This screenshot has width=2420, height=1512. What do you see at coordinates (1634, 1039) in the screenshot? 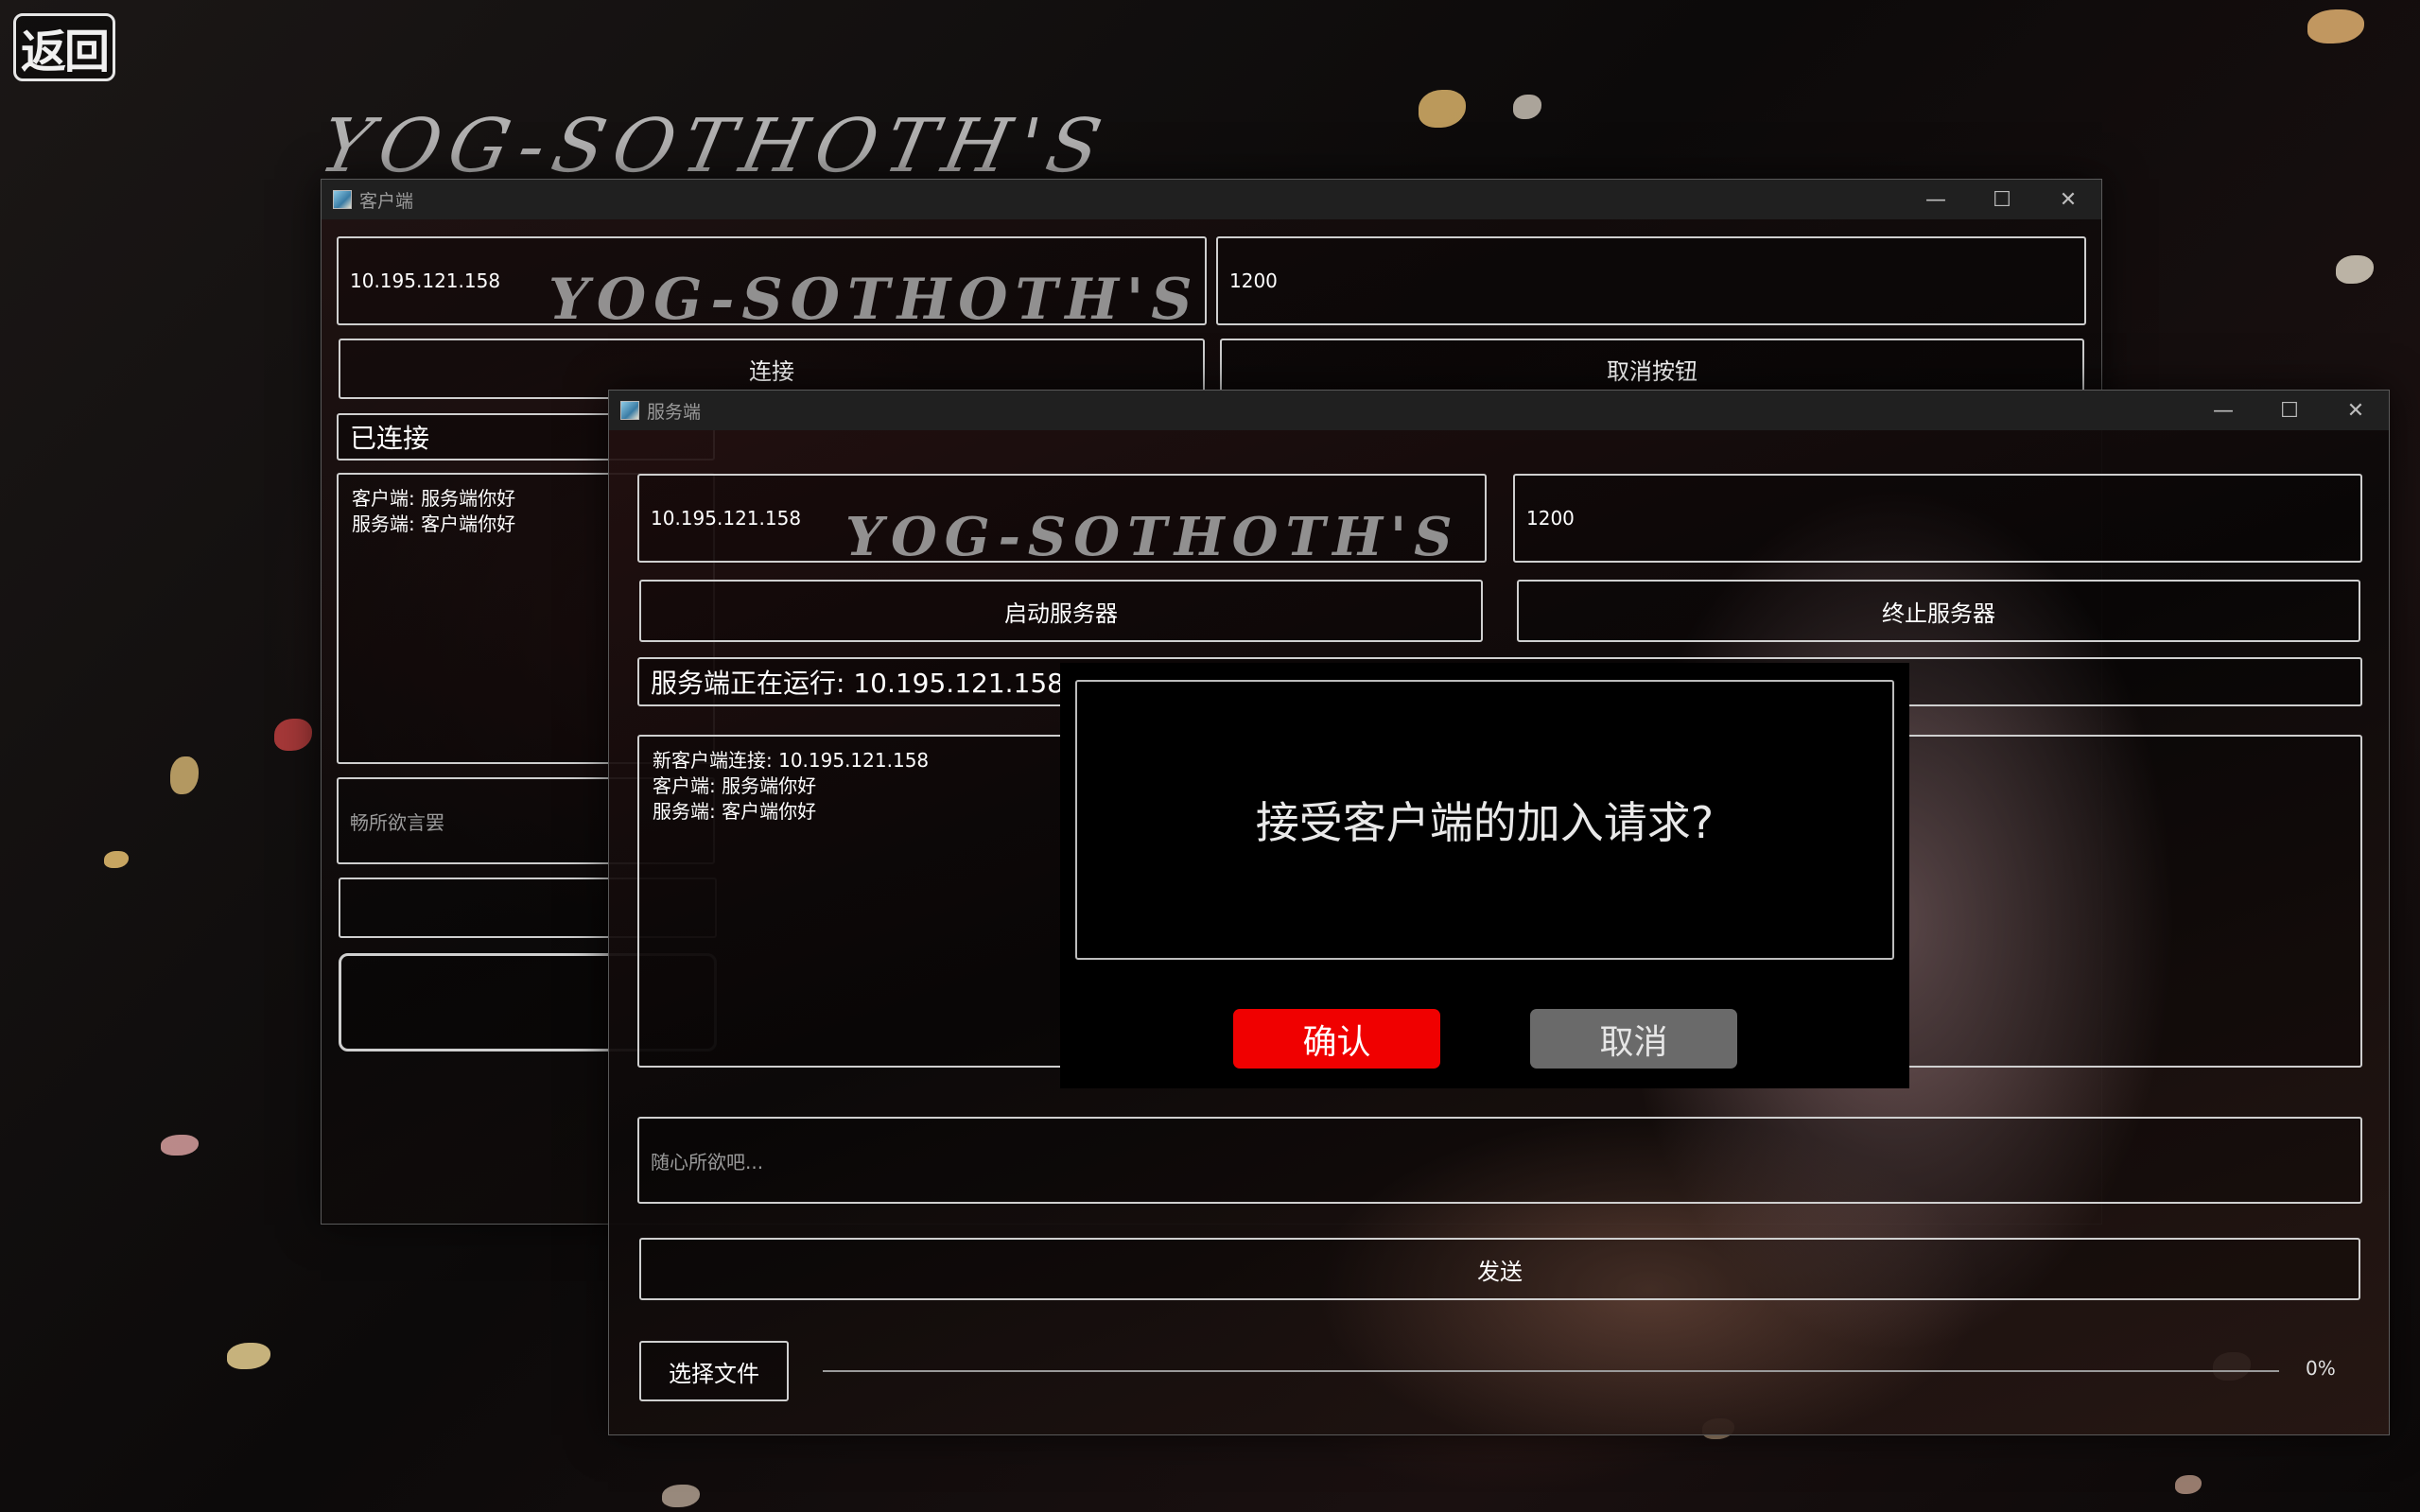
I see `dialog-cancel-button: 取消` at bounding box center [1634, 1039].